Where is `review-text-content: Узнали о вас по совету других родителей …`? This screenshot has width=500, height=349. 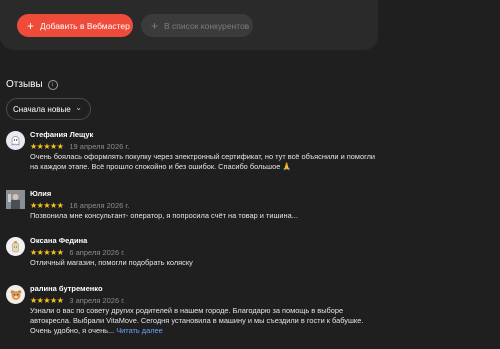 review-text-content: Узнали о вас по совету других родителей … is located at coordinates (197, 320).